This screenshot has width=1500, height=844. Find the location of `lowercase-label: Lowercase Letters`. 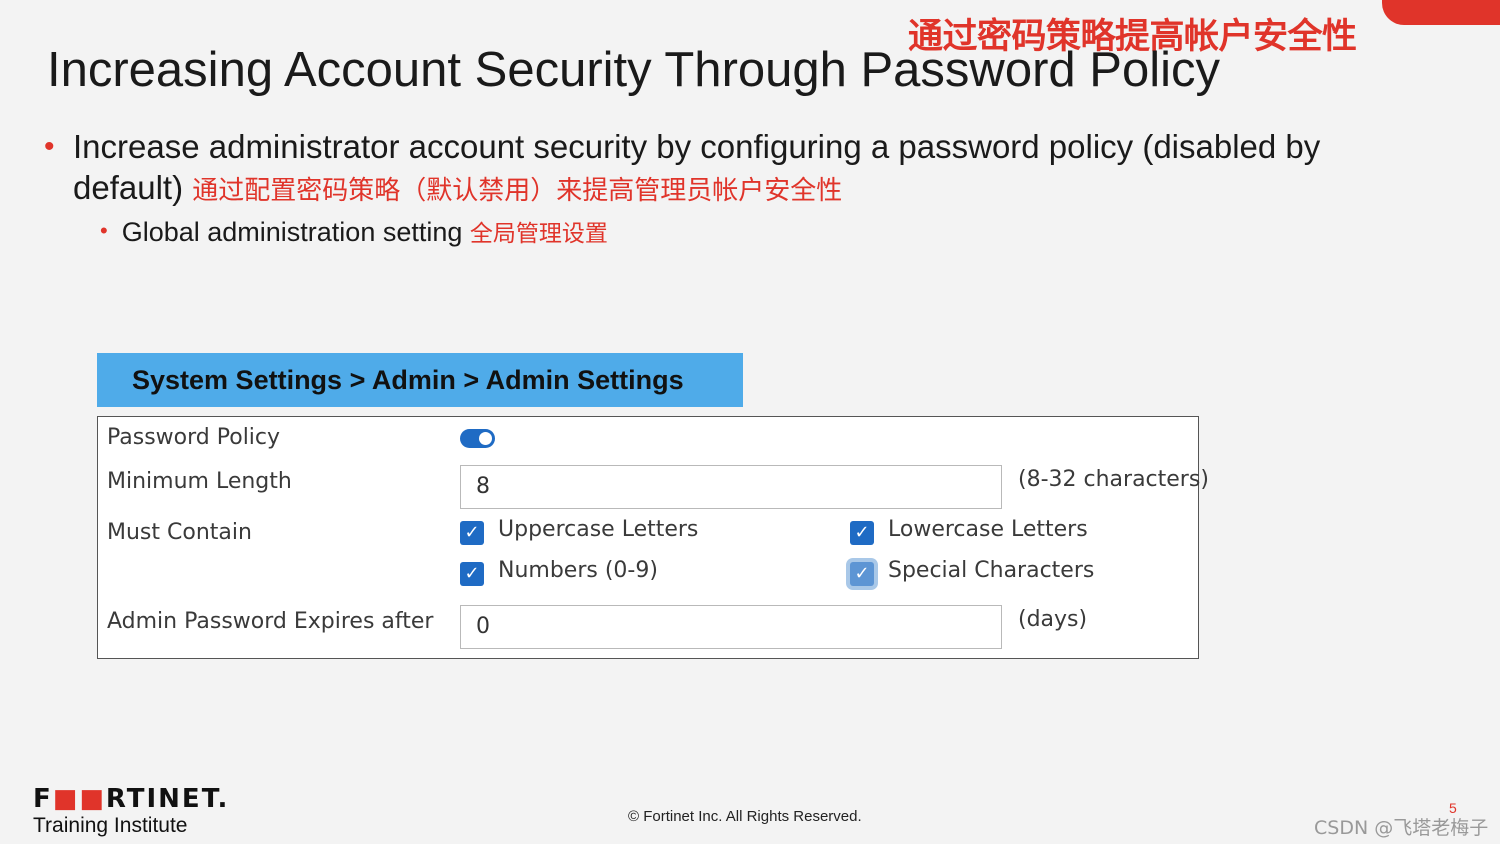

lowercase-label: Lowercase Letters is located at coordinates (988, 529).